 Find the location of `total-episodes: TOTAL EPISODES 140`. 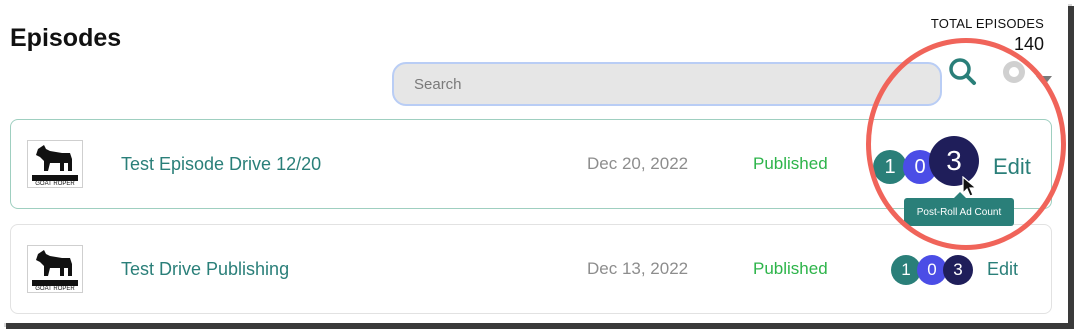

total-episodes: TOTAL EPISODES 140 is located at coordinates (987, 35).